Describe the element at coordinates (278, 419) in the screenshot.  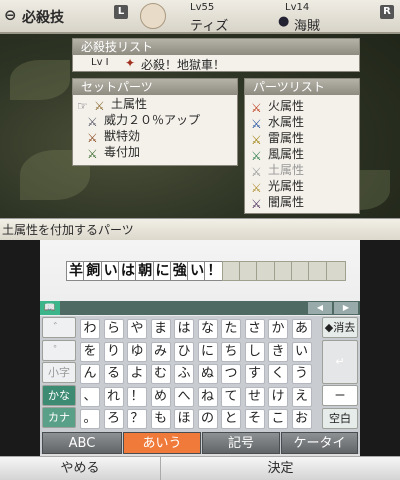
I see `kana-key: こ` at that location.